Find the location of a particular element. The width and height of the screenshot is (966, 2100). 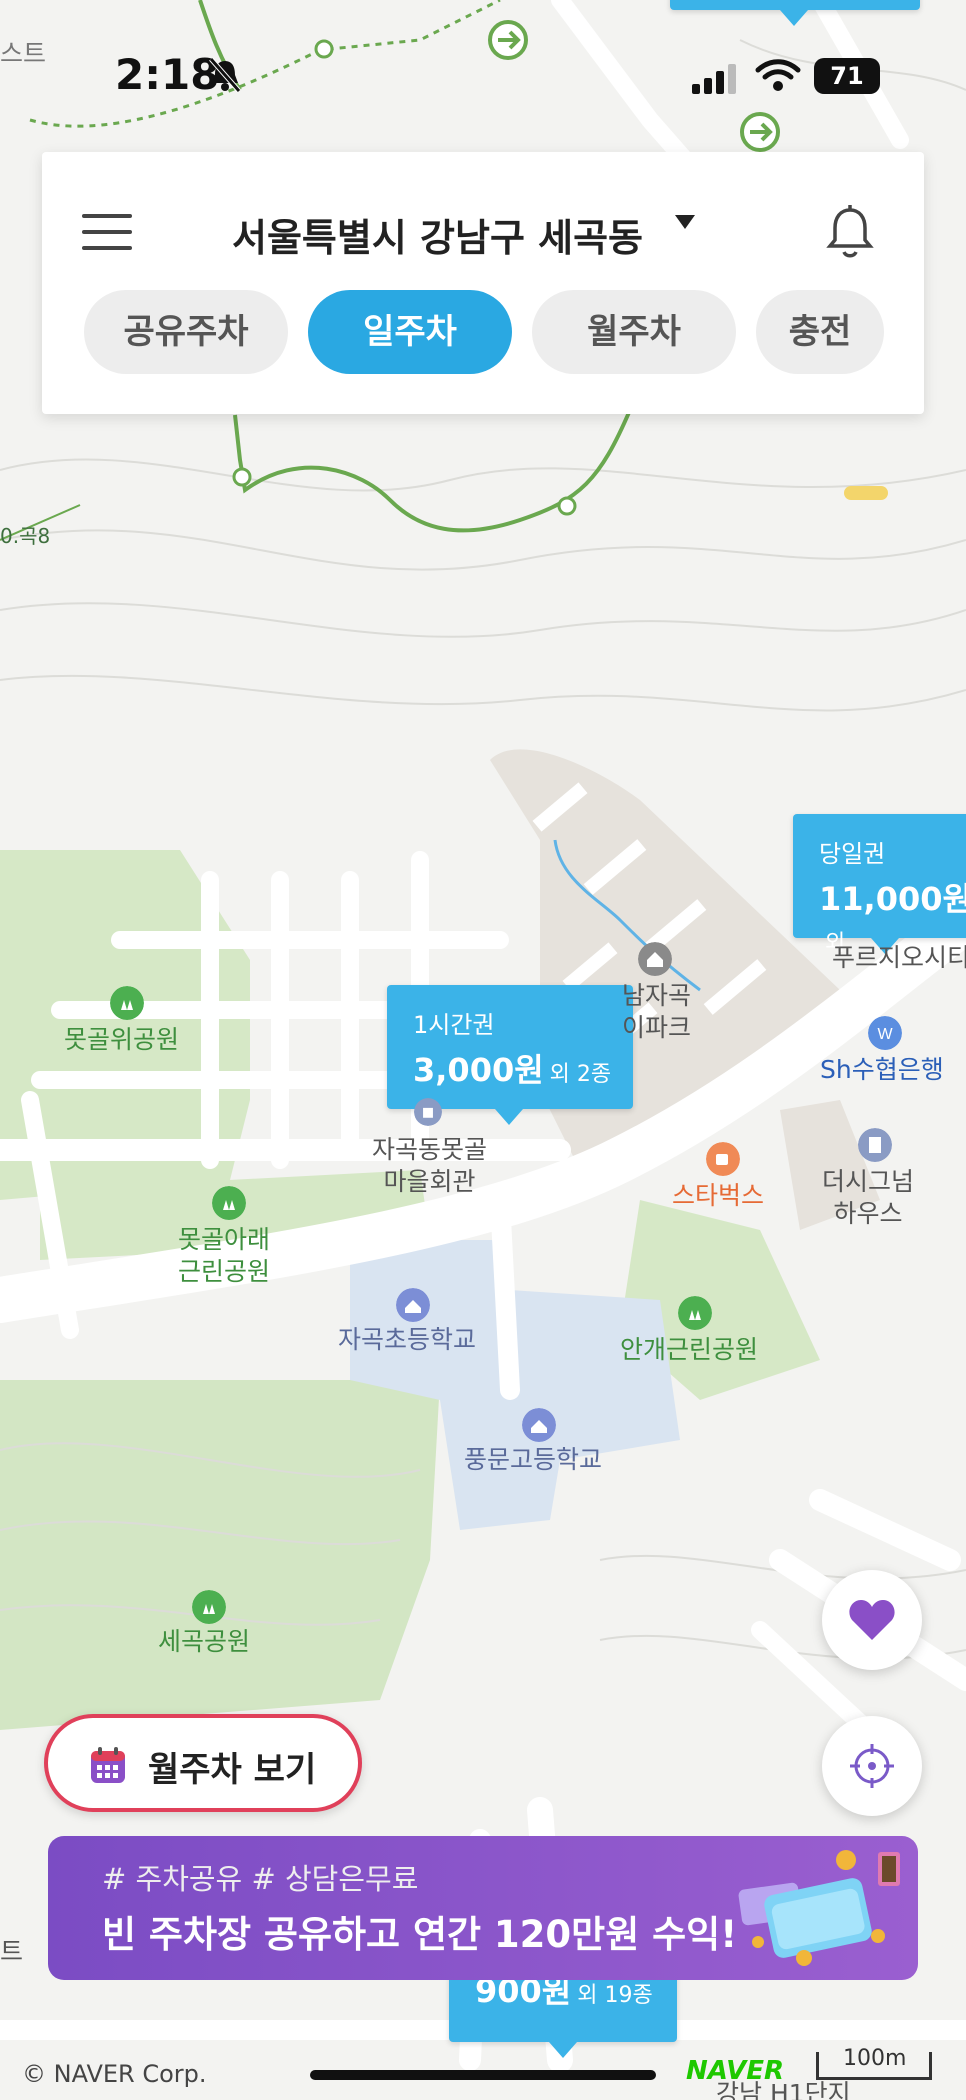

naver-logo: NAVER is located at coordinates (735, 2071).